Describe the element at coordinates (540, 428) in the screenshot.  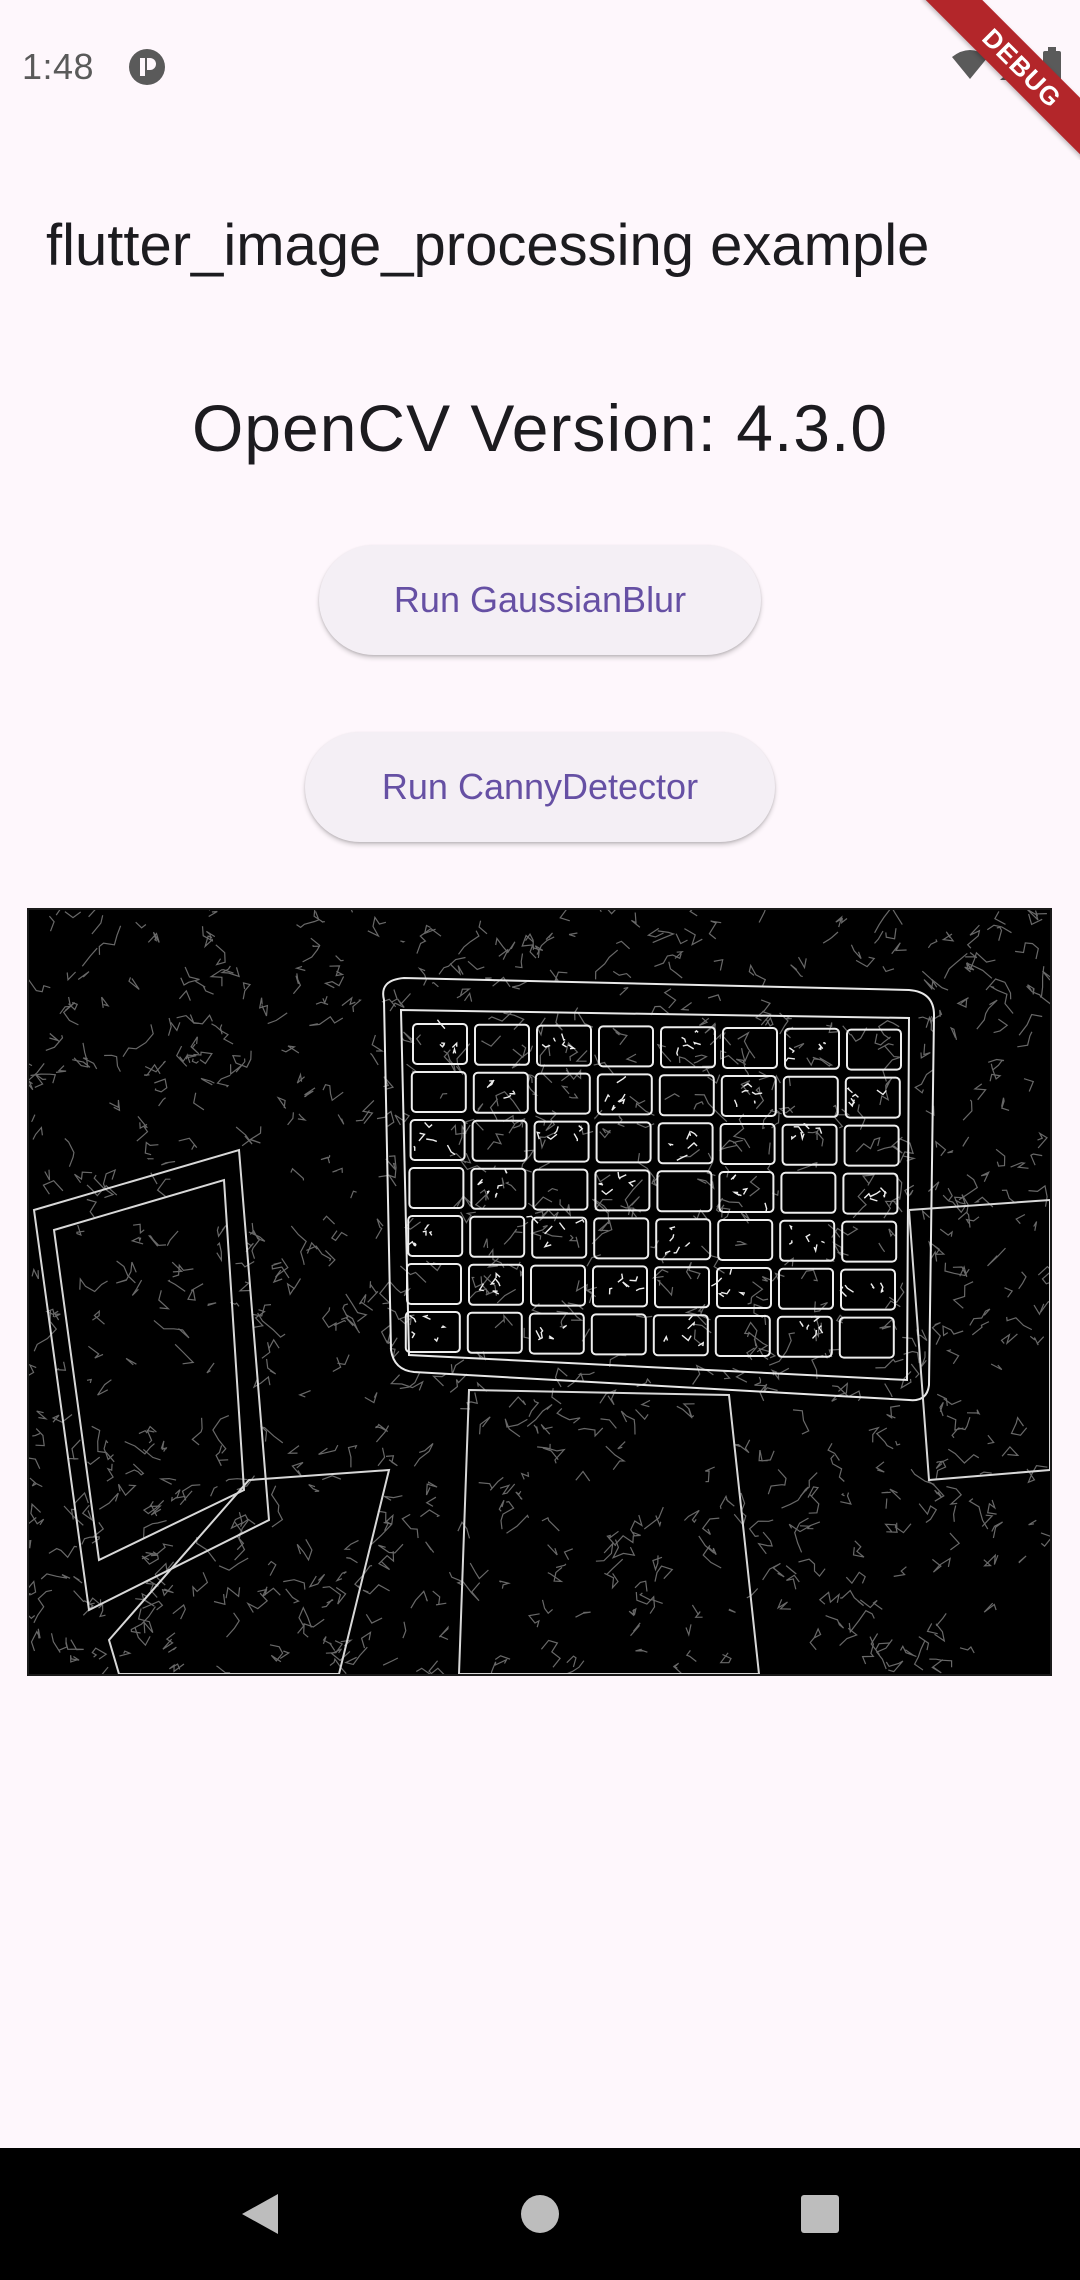
I see `opencv-version-text: OpenCV Version: 4.3.0` at that location.